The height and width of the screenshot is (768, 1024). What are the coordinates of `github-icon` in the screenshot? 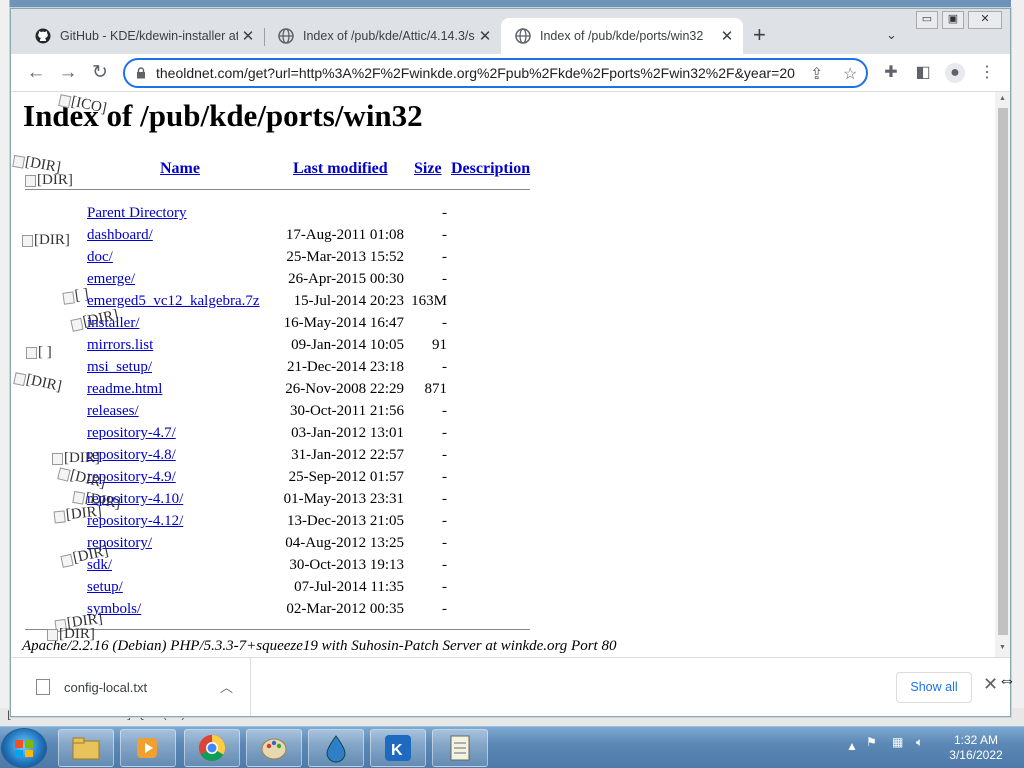 It's located at (43, 36).